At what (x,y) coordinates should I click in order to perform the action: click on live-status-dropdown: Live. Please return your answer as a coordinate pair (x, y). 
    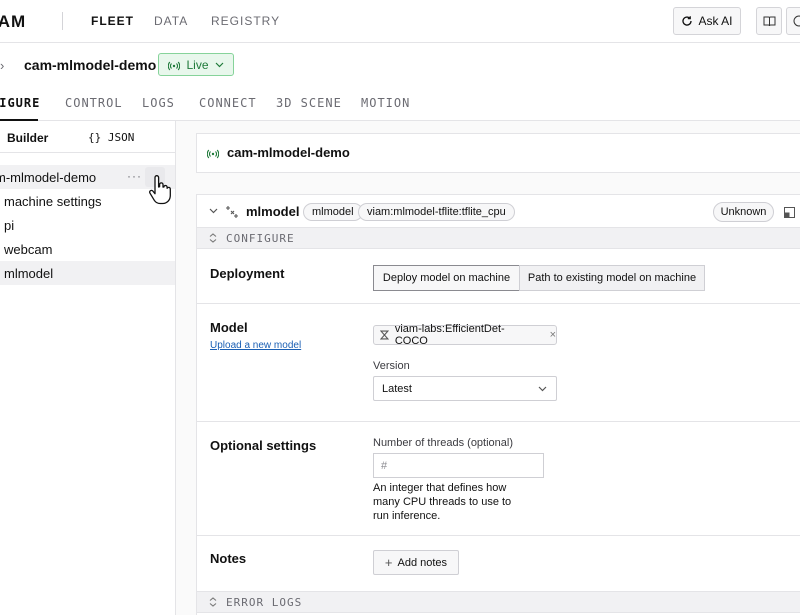
    Looking at the image, I should click on (196, 64).